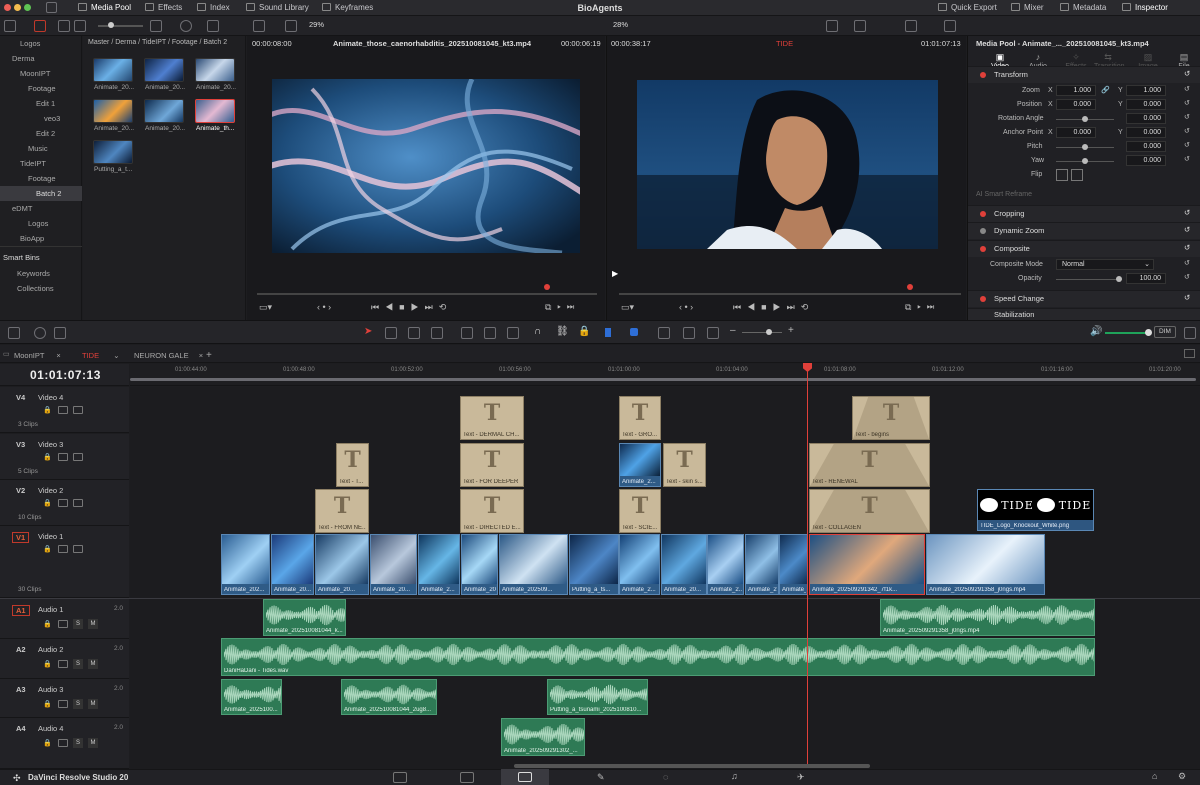 Image resolution: width=1200 pixels, height=785 pixels. What do you see at coordinates (41, 133) in the screenshot?
I see `bin-item: Edit 2` at bounding box center [41, 133].